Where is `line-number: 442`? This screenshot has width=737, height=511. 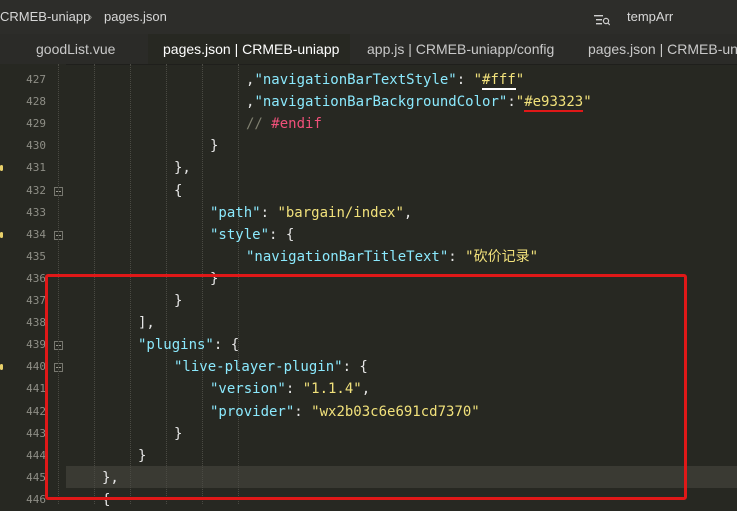 line-number: 442 is located at coordinates (36, 411).